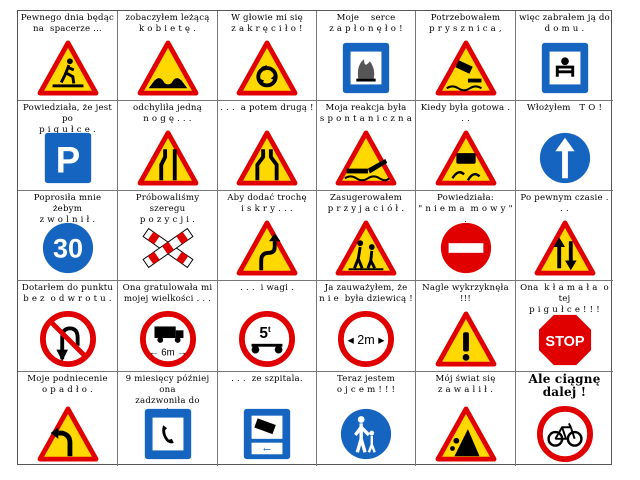 This screenshot has height=480, width=640. What do you see at coordinates (564, 108) in the screenshot?
I see `caption: Włożyłem T O !` at bounding box center [564, 108].